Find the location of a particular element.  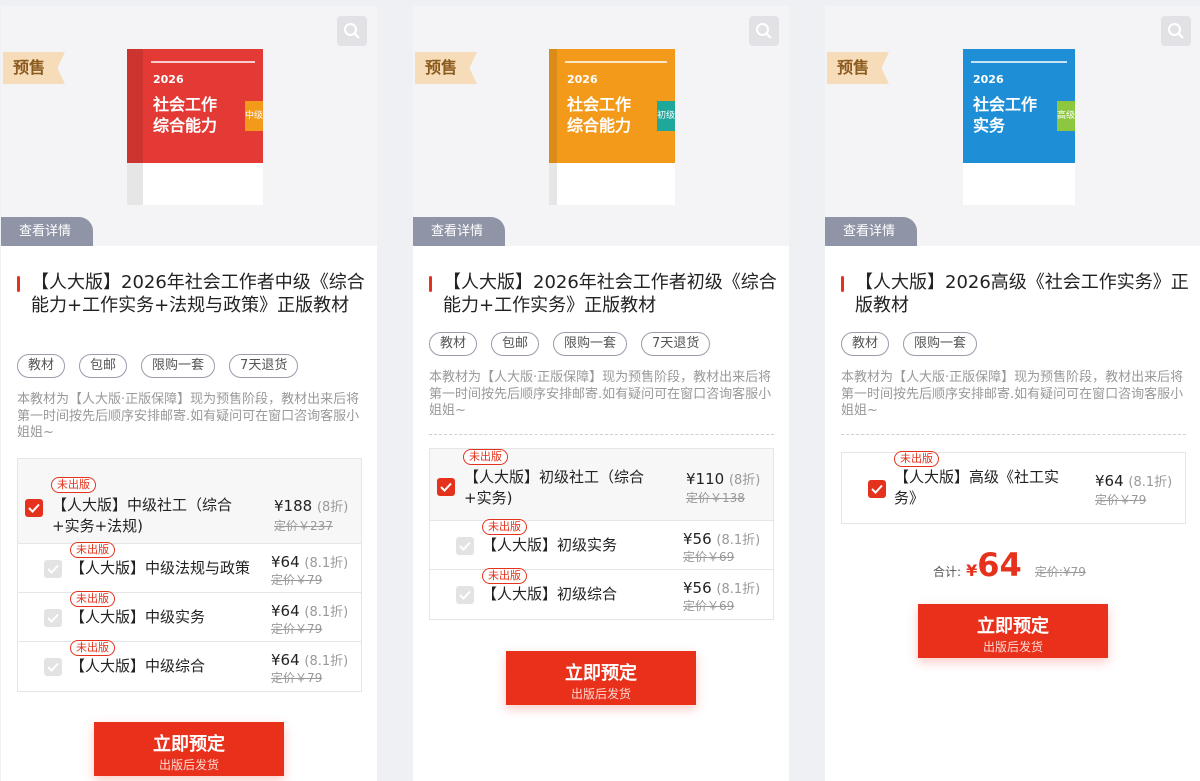

option-row: 未出版 【人大版】中级社工（综合+实务+法规) ¥188 (8折) 定价￥237 is located at coordinates (189, 501).